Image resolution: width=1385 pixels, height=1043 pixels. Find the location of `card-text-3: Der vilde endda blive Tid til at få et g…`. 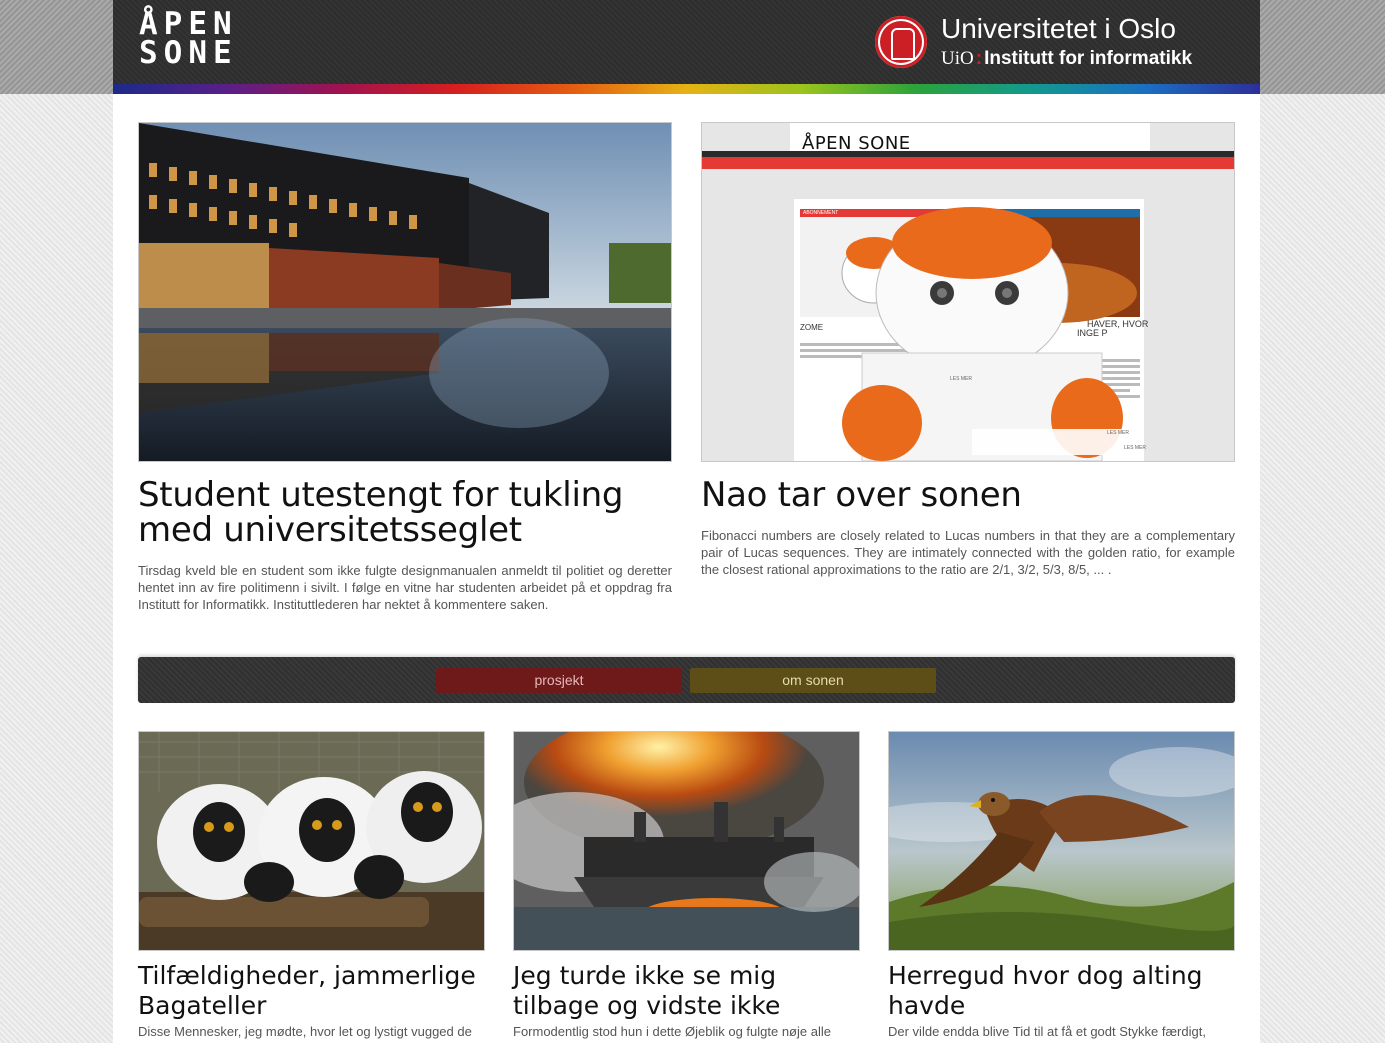

card-text-3: Der vilde endda blive Tid til at få et g… is located at coordinates (1047, 1031).